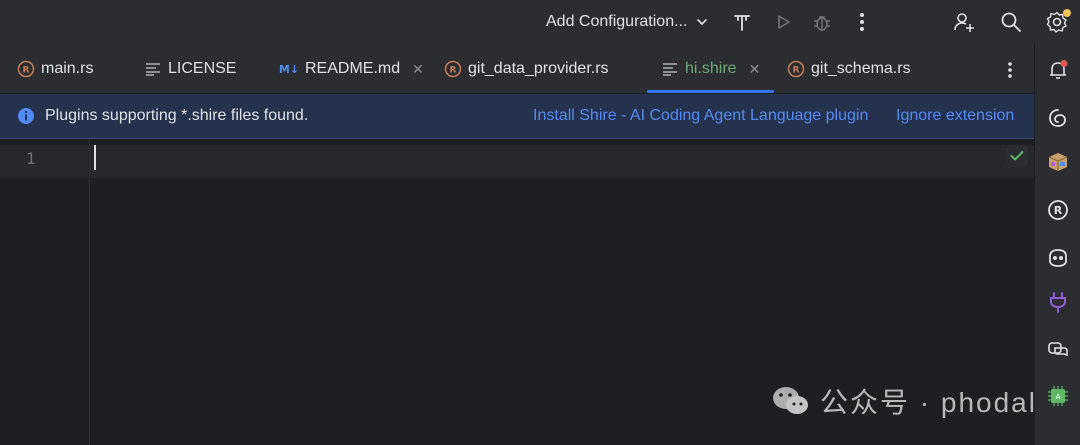  What do you see at coordinates (538, 68) in the screenshot?
I see `tab-label: git_data_provider.rs` at bounding box center [538, 68].